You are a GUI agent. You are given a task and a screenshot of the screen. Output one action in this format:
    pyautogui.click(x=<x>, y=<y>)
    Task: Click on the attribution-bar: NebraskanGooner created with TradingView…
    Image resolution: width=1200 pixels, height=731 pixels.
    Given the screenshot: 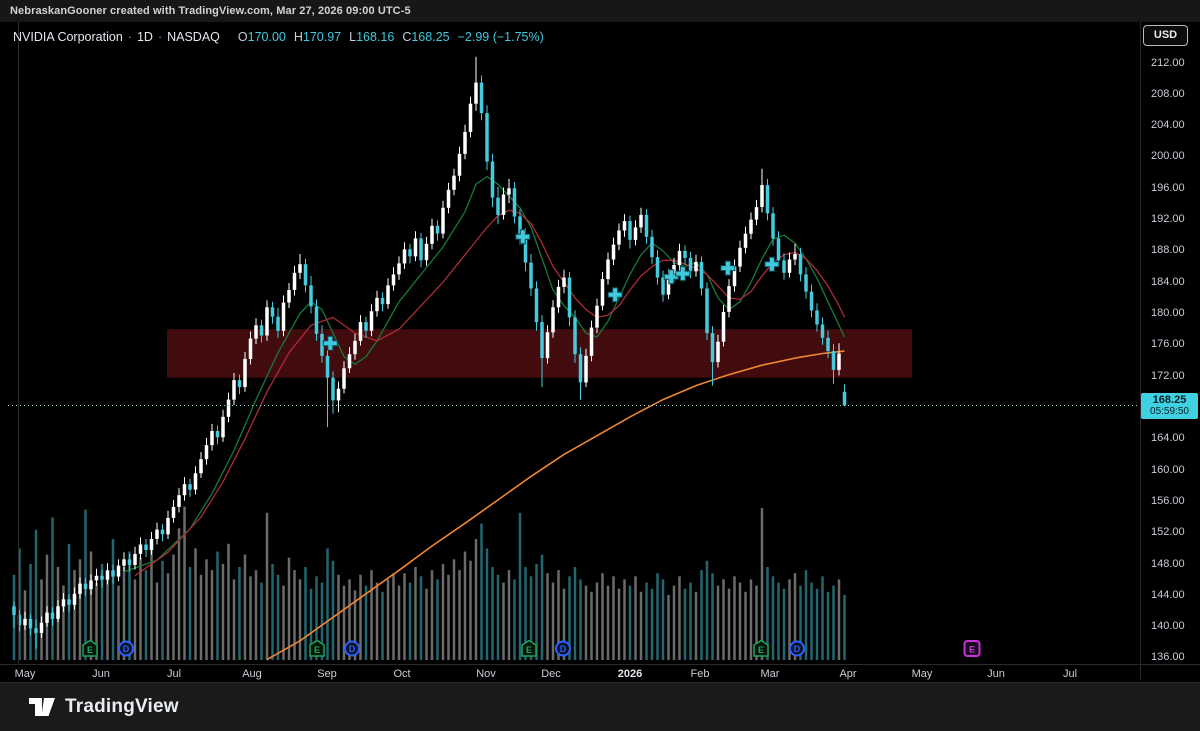 What is the action you would take?
    pyautogui.click(x=600, y=11)
    